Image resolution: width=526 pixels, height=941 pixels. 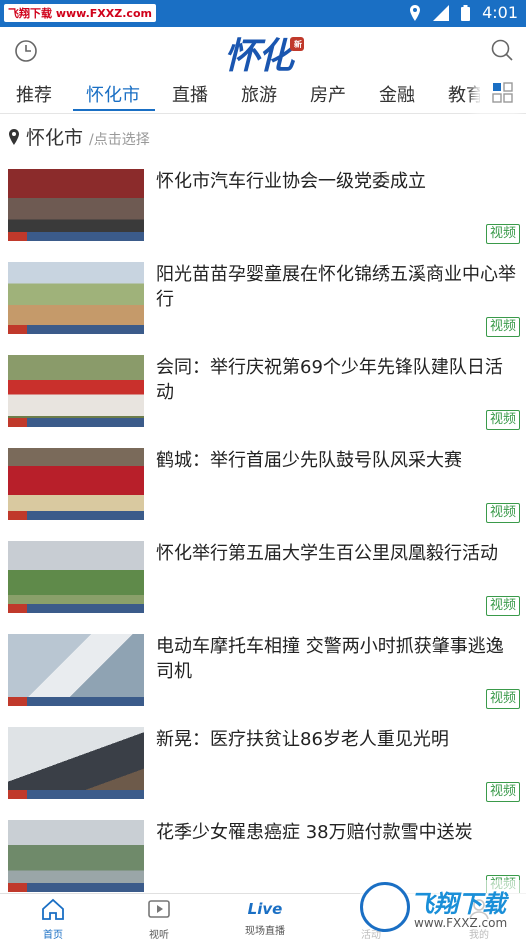 I want to click on nav-av-label: 视听, so click(x=159, y=935).